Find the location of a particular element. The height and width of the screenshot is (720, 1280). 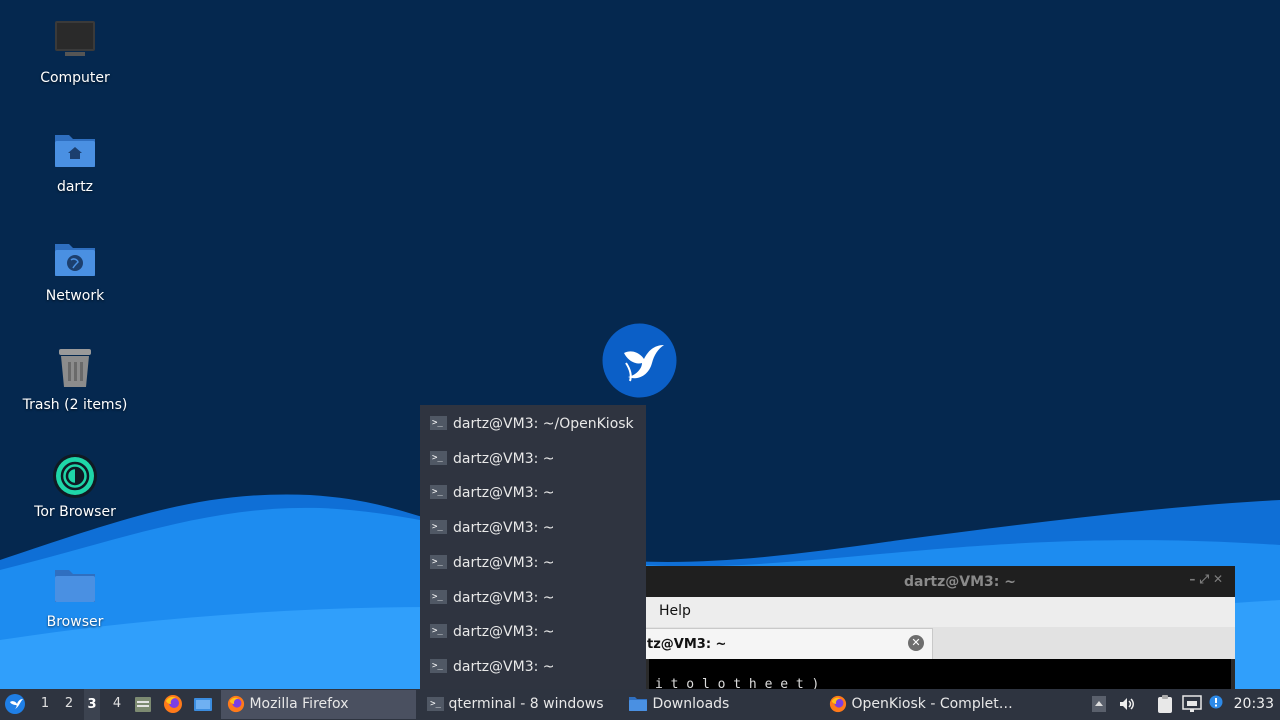

window-title: dartz@VM3: ~ is located at coordinates (960, 582).